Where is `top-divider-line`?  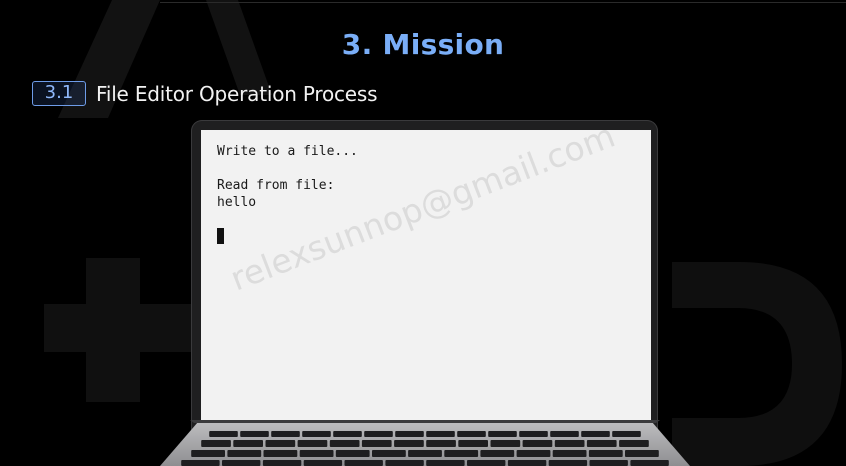 top-divider-line is located at coordinates (503, 2).